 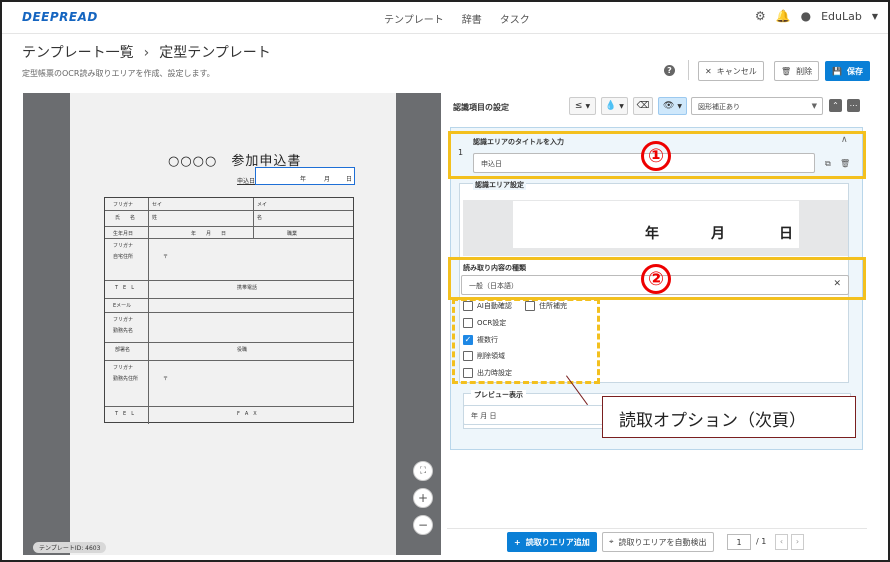 I want to click on crop-year: 年, so click(x=652, y=234).